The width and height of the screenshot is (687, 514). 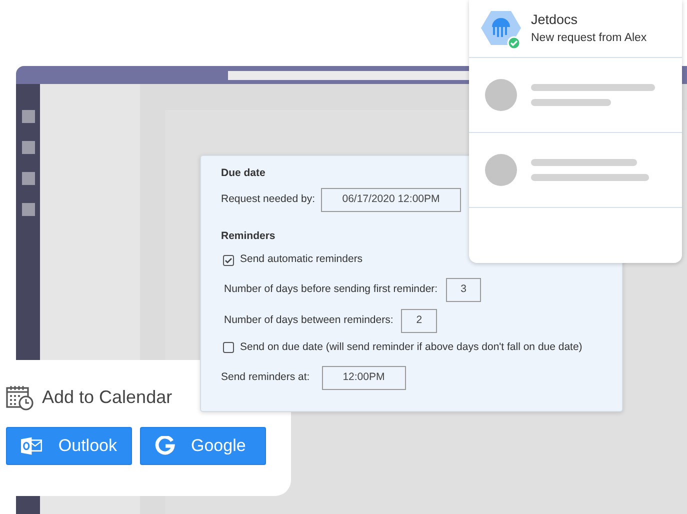 I want to click on checkbox-label: Send on due date (will send reminder if above days don't fall on due date), so click(x=411, y=347).